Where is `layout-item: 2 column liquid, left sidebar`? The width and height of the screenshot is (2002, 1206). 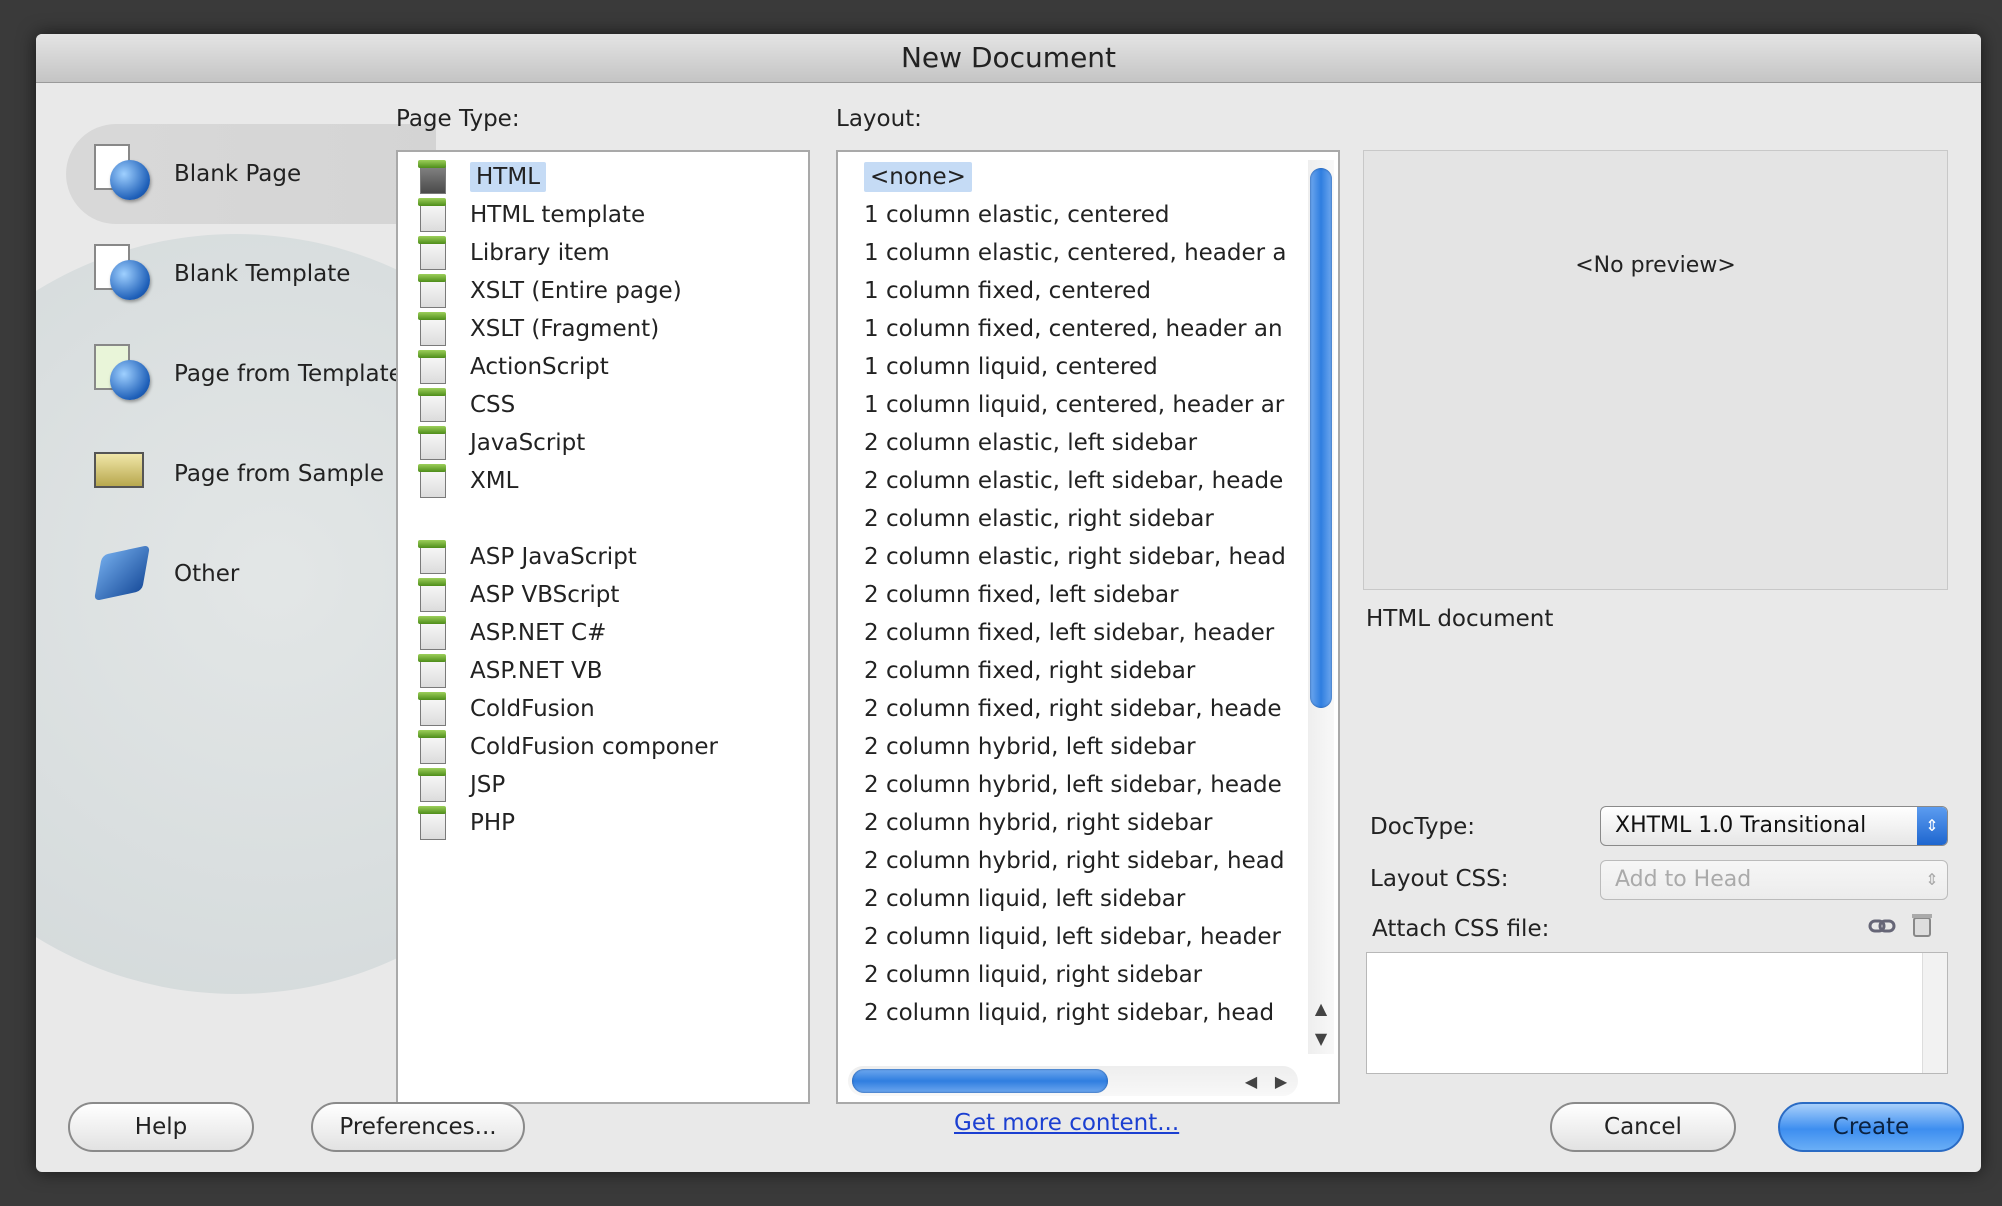 layout-item: 2 column liquid, left sidebar is located at coordinates (1024, 899).